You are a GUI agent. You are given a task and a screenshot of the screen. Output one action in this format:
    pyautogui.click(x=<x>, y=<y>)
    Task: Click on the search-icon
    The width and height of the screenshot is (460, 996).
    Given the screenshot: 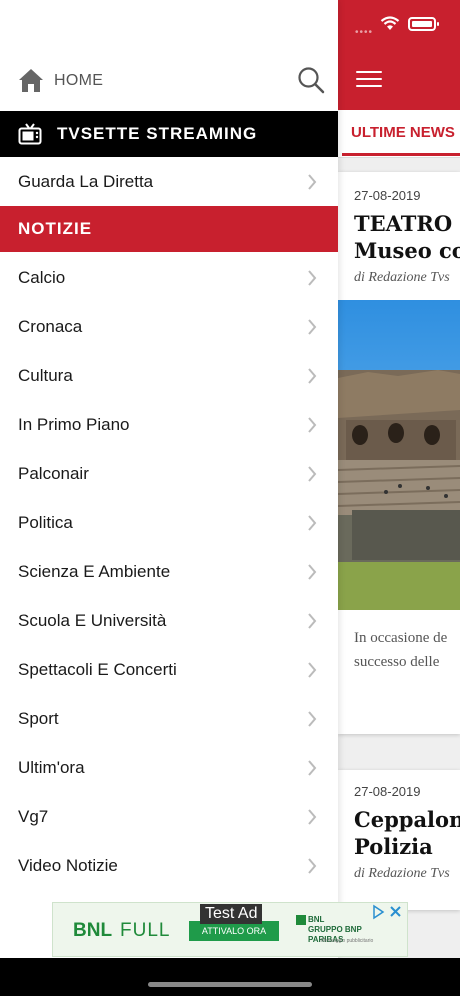 What is the action you would take?
    pyautogui.click(x=311, y=80)
    